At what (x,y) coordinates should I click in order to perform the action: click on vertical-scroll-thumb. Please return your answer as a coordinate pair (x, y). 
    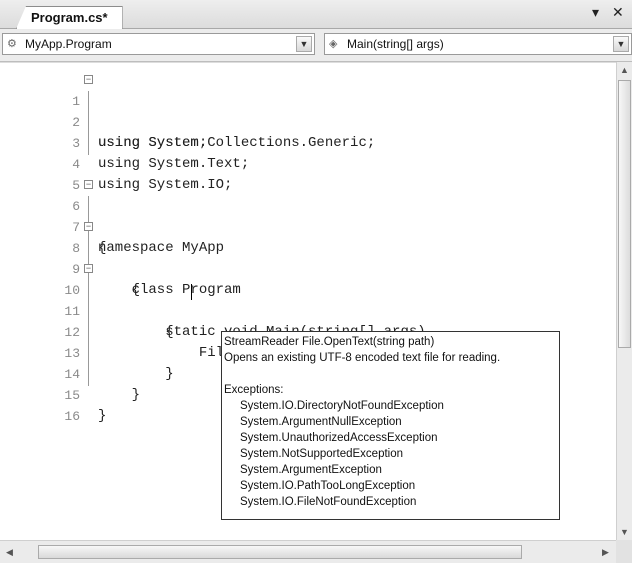
    Looking at the image, I should click on (624, 214).